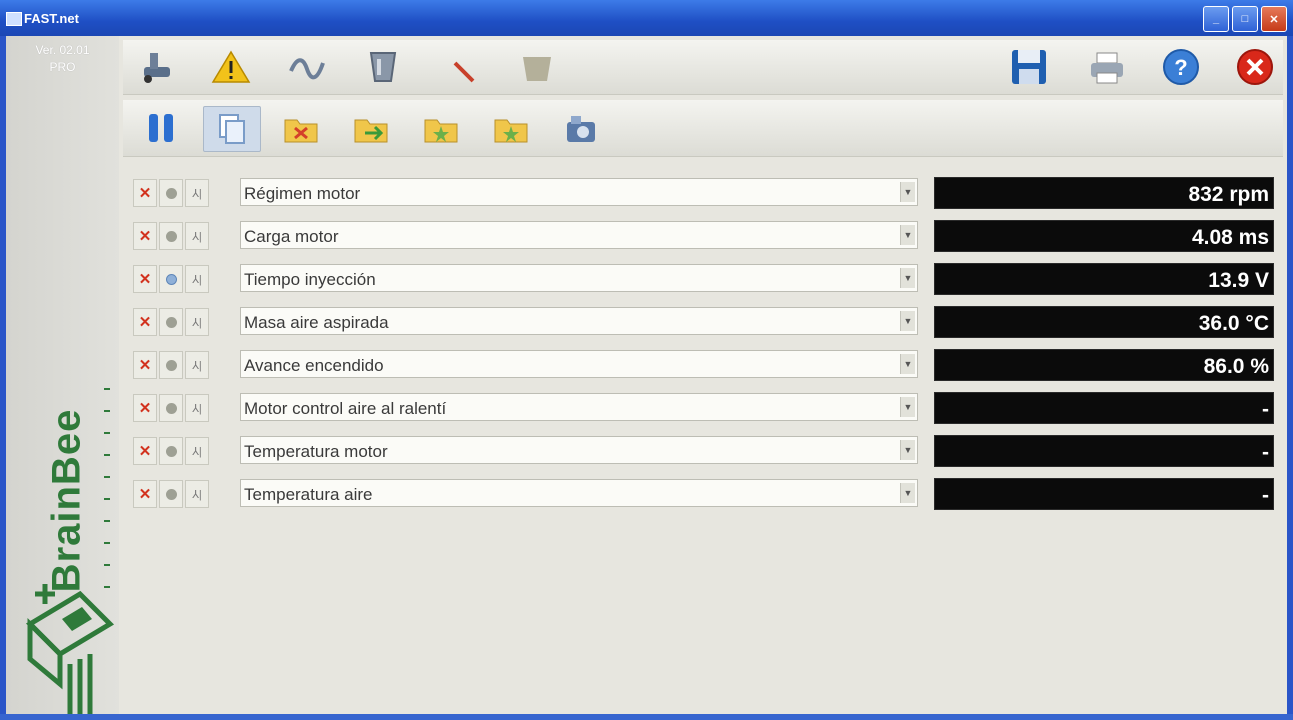 The height and width of the screenshot is (720, 1293). What do you see at coordinates (1274, 19) in the screenshot?
I see `window-close-button: ✕` at bounding box center [1274, 19].